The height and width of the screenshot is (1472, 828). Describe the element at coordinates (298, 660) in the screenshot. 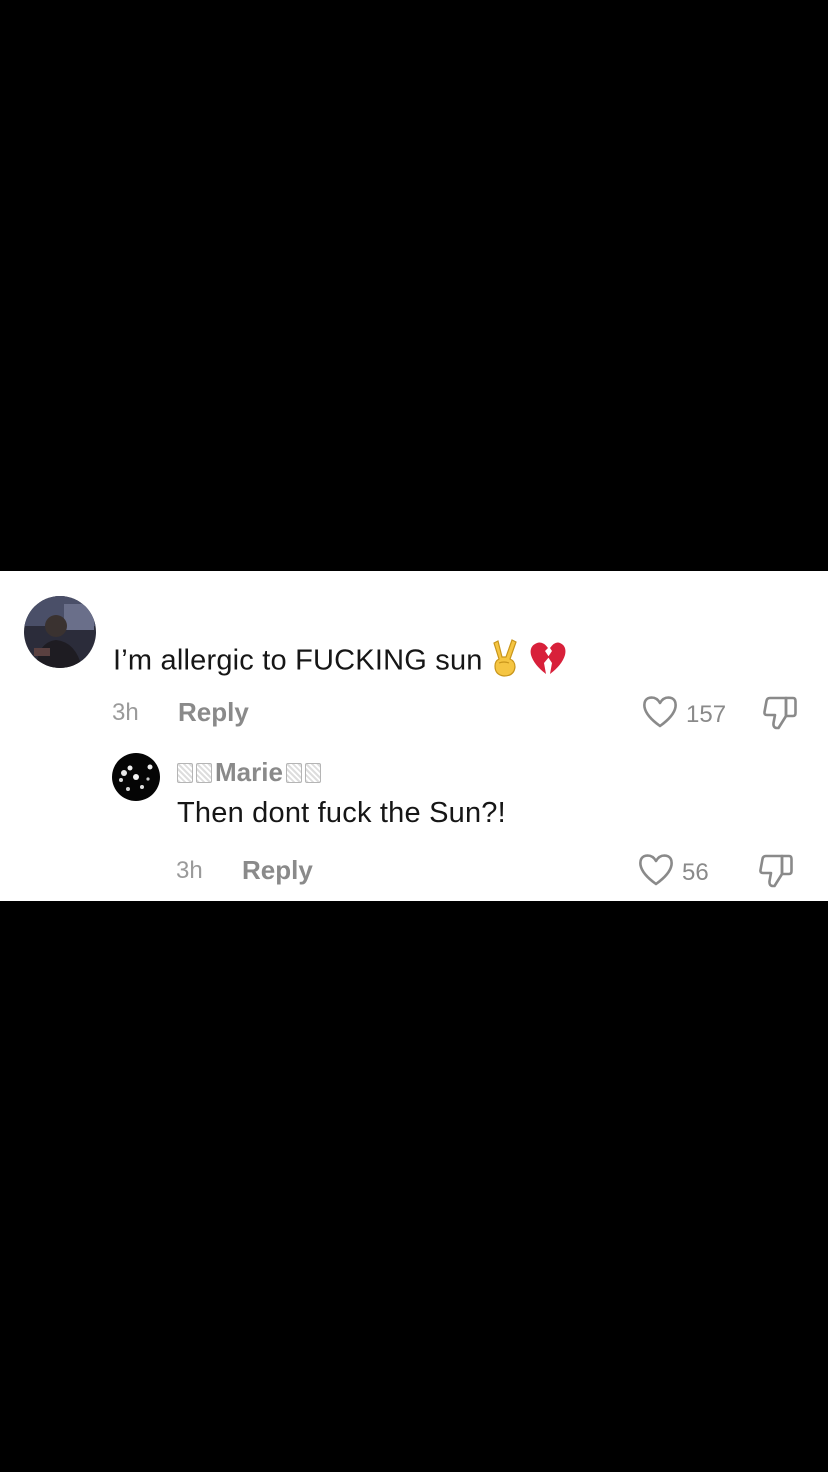

I see `comment-body: I’m allergic to FUCKING sun` at that location.